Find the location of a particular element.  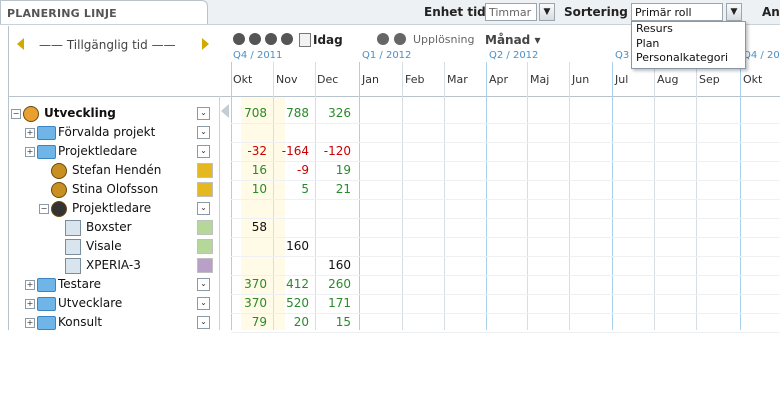

sort-dropdown-button: ▼ is located at coordinates (734, 12).